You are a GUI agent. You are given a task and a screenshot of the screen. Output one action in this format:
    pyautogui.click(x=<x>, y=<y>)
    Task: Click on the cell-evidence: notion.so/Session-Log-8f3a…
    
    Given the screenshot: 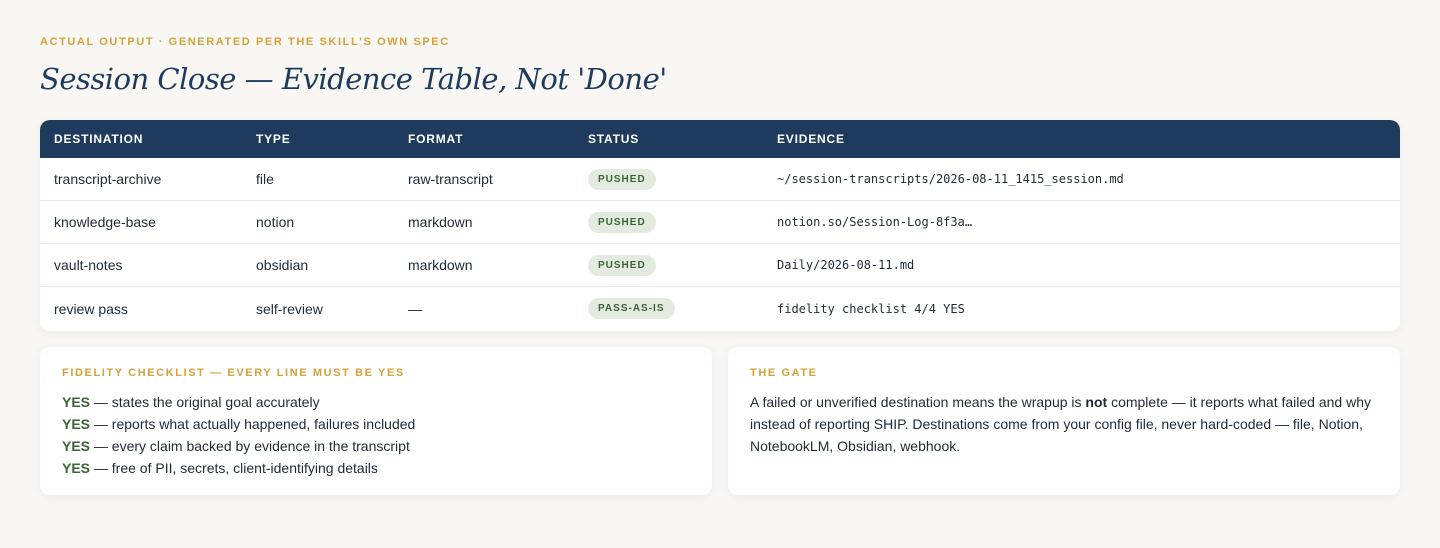 What is the action you would take?
    pyautogui.click(x=875, y=222)
    